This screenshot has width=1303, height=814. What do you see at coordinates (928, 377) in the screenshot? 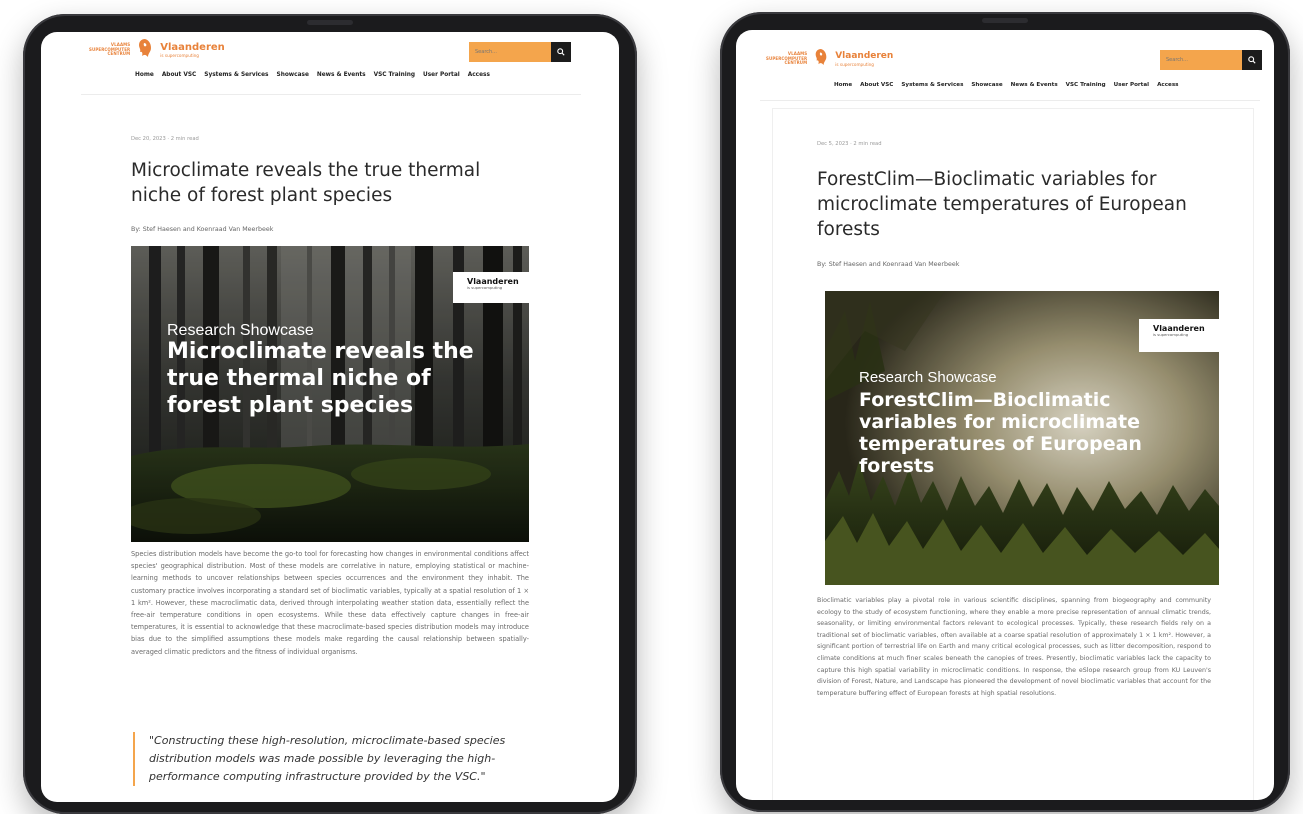
I see `hero-kicker: Research Showcase` at bounding box center [928, 377].